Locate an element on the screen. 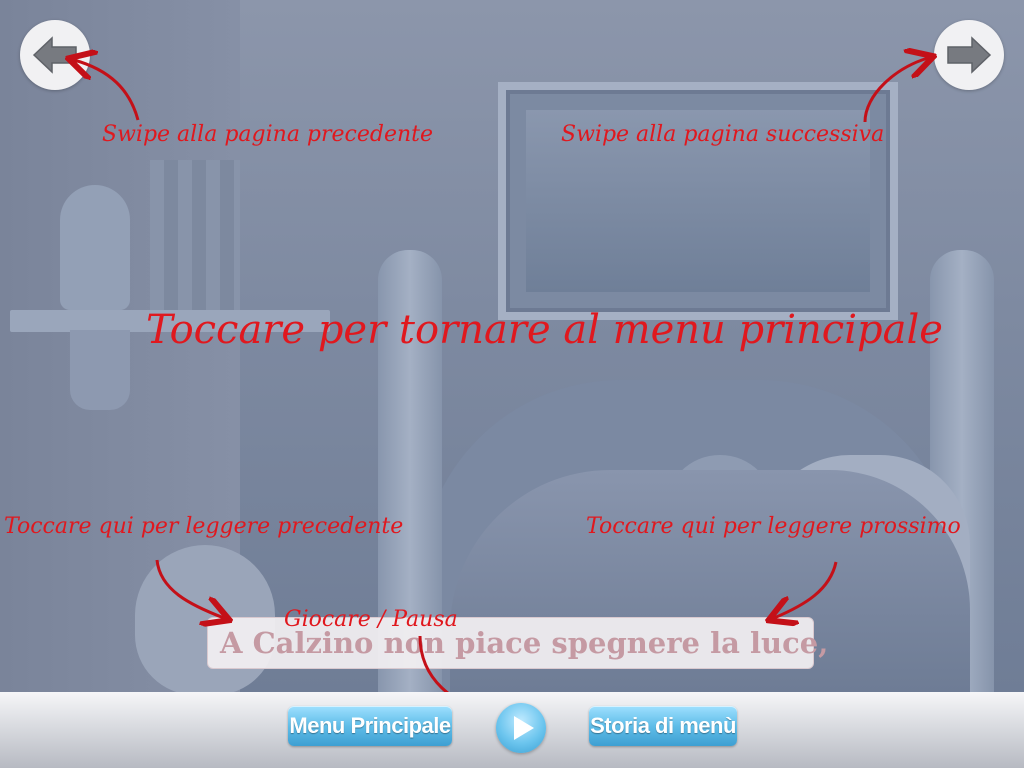 The height and width of the screenshot is (768, 1024). arrow-left-icon is located at coordinates (54, 55).